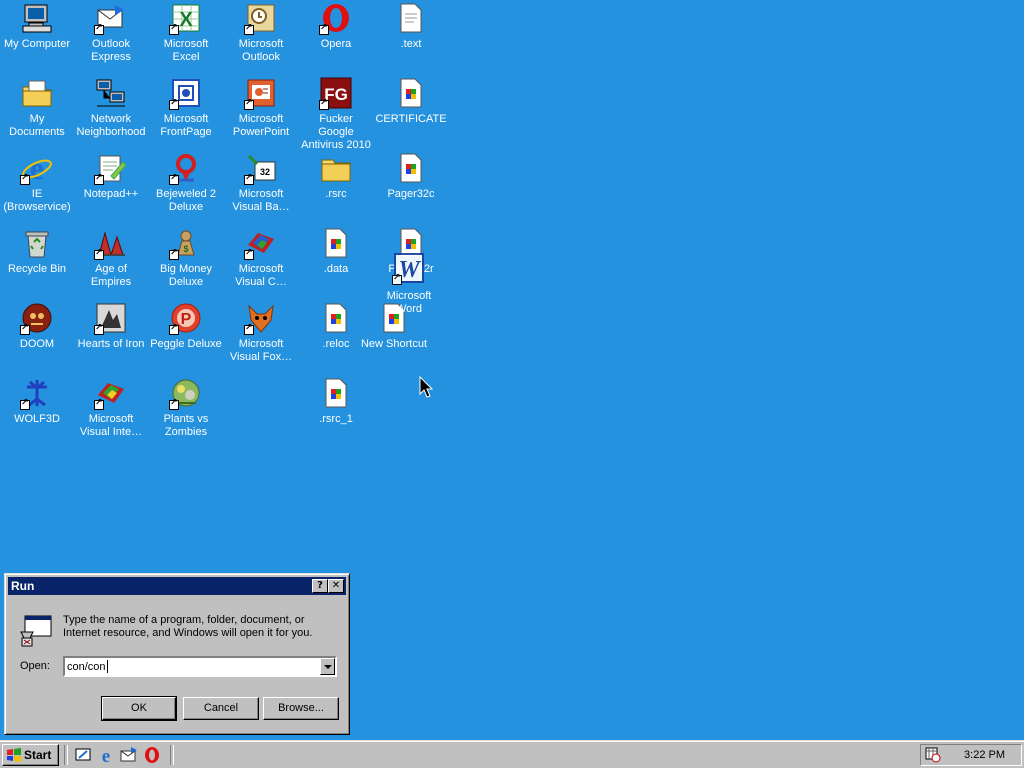 The height and width of the screenshot is (768, 1024). I want to click on doom-icon, so click(36, 318).